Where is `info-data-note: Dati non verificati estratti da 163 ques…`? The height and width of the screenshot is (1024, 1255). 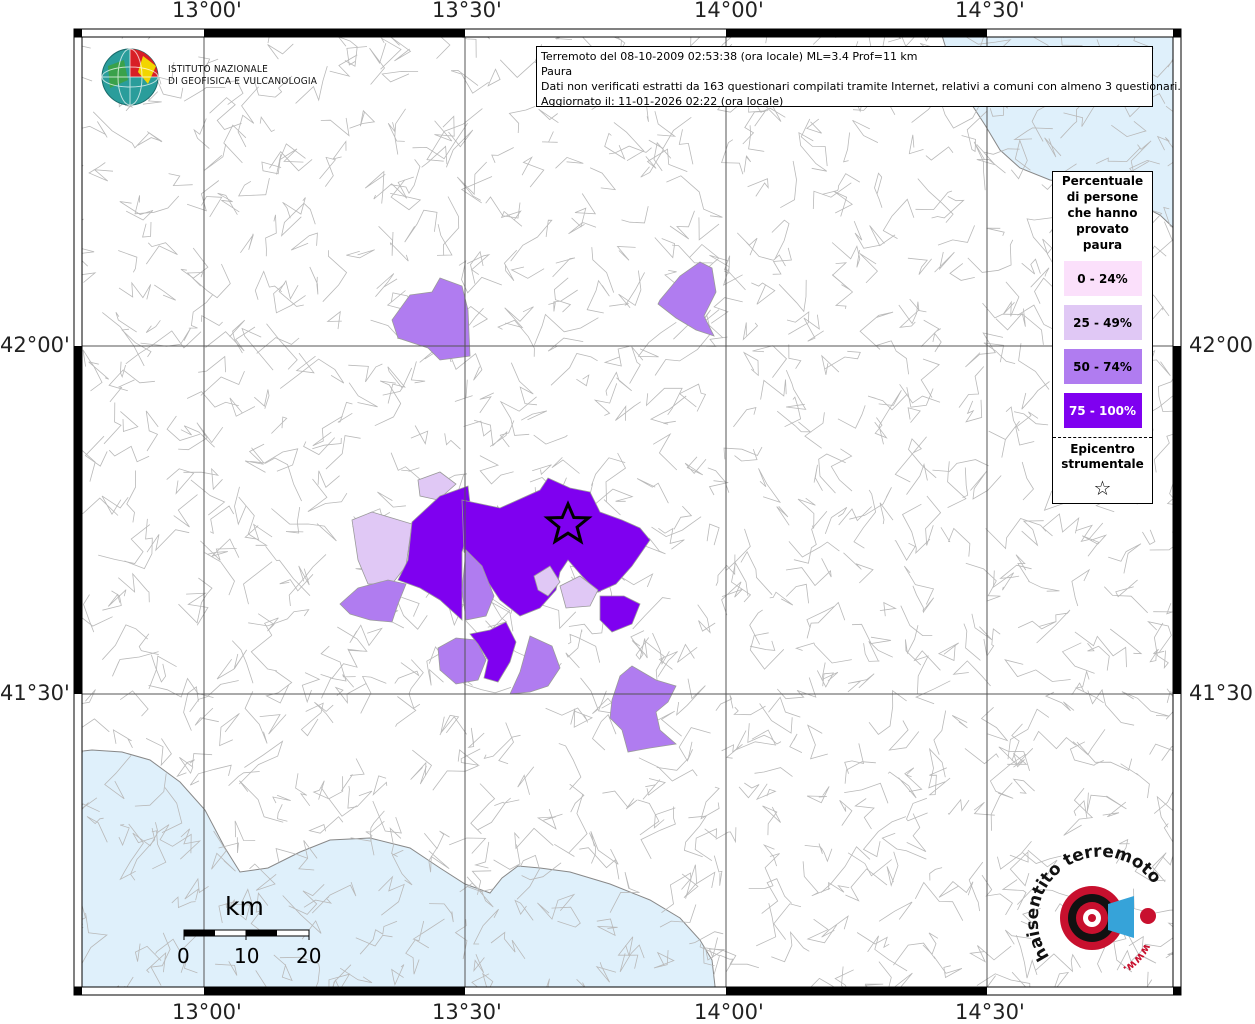
info-data-note: Dati non verificati estratti da 163 ques… is located at coordinates (861, 86).